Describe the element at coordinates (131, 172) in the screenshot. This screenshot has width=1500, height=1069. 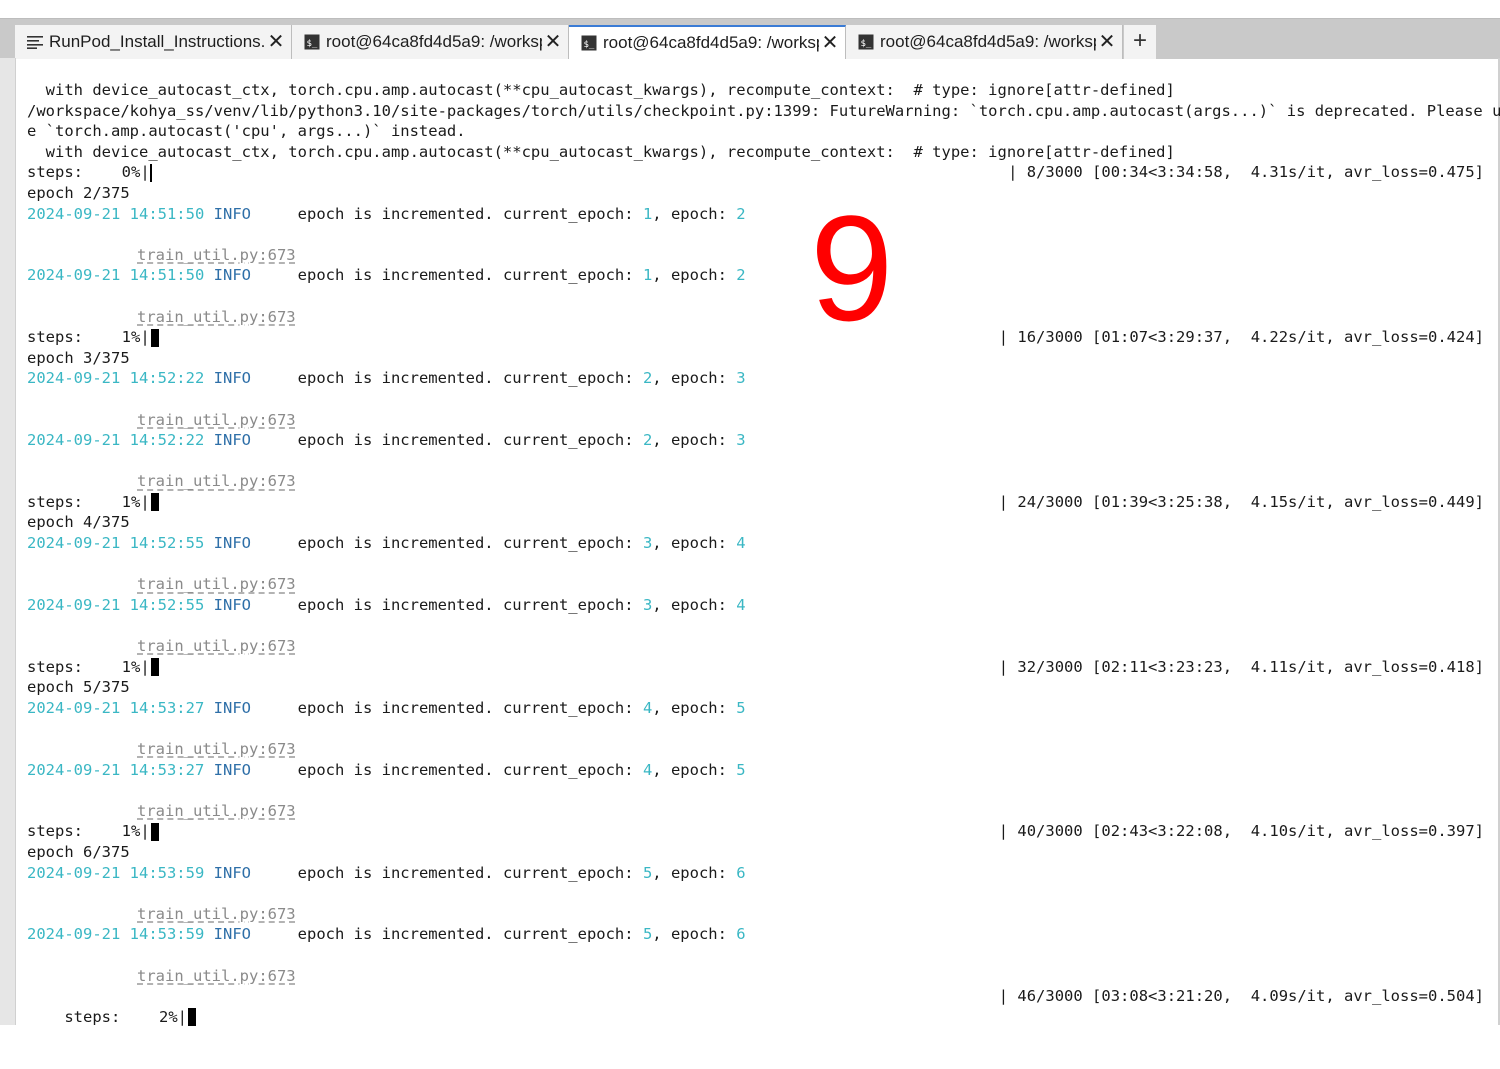
I see `steps-percent: 0%` at that location.